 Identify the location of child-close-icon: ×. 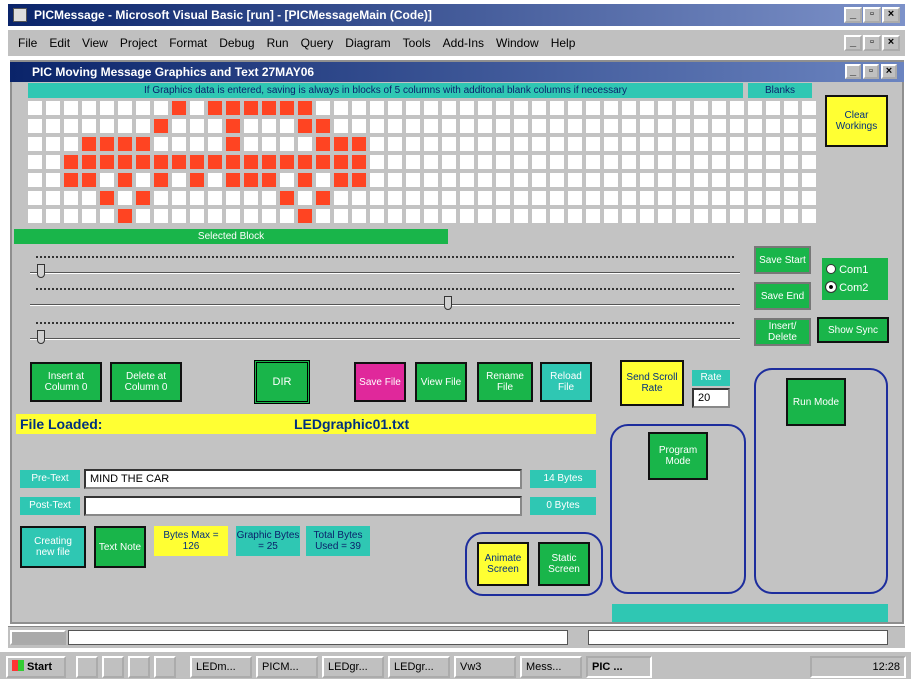
(891, 43).